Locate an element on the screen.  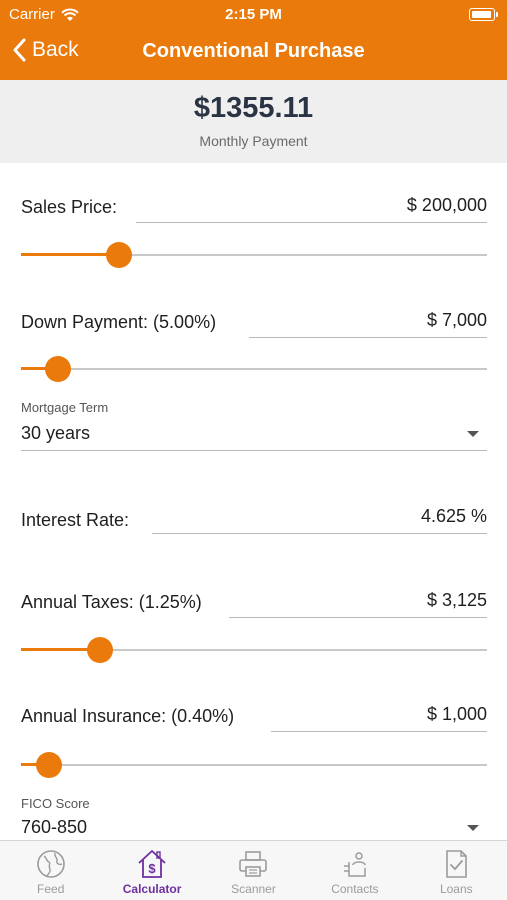
monthly-payment-label: Monthly Payment is located at coordinates (253, 141).